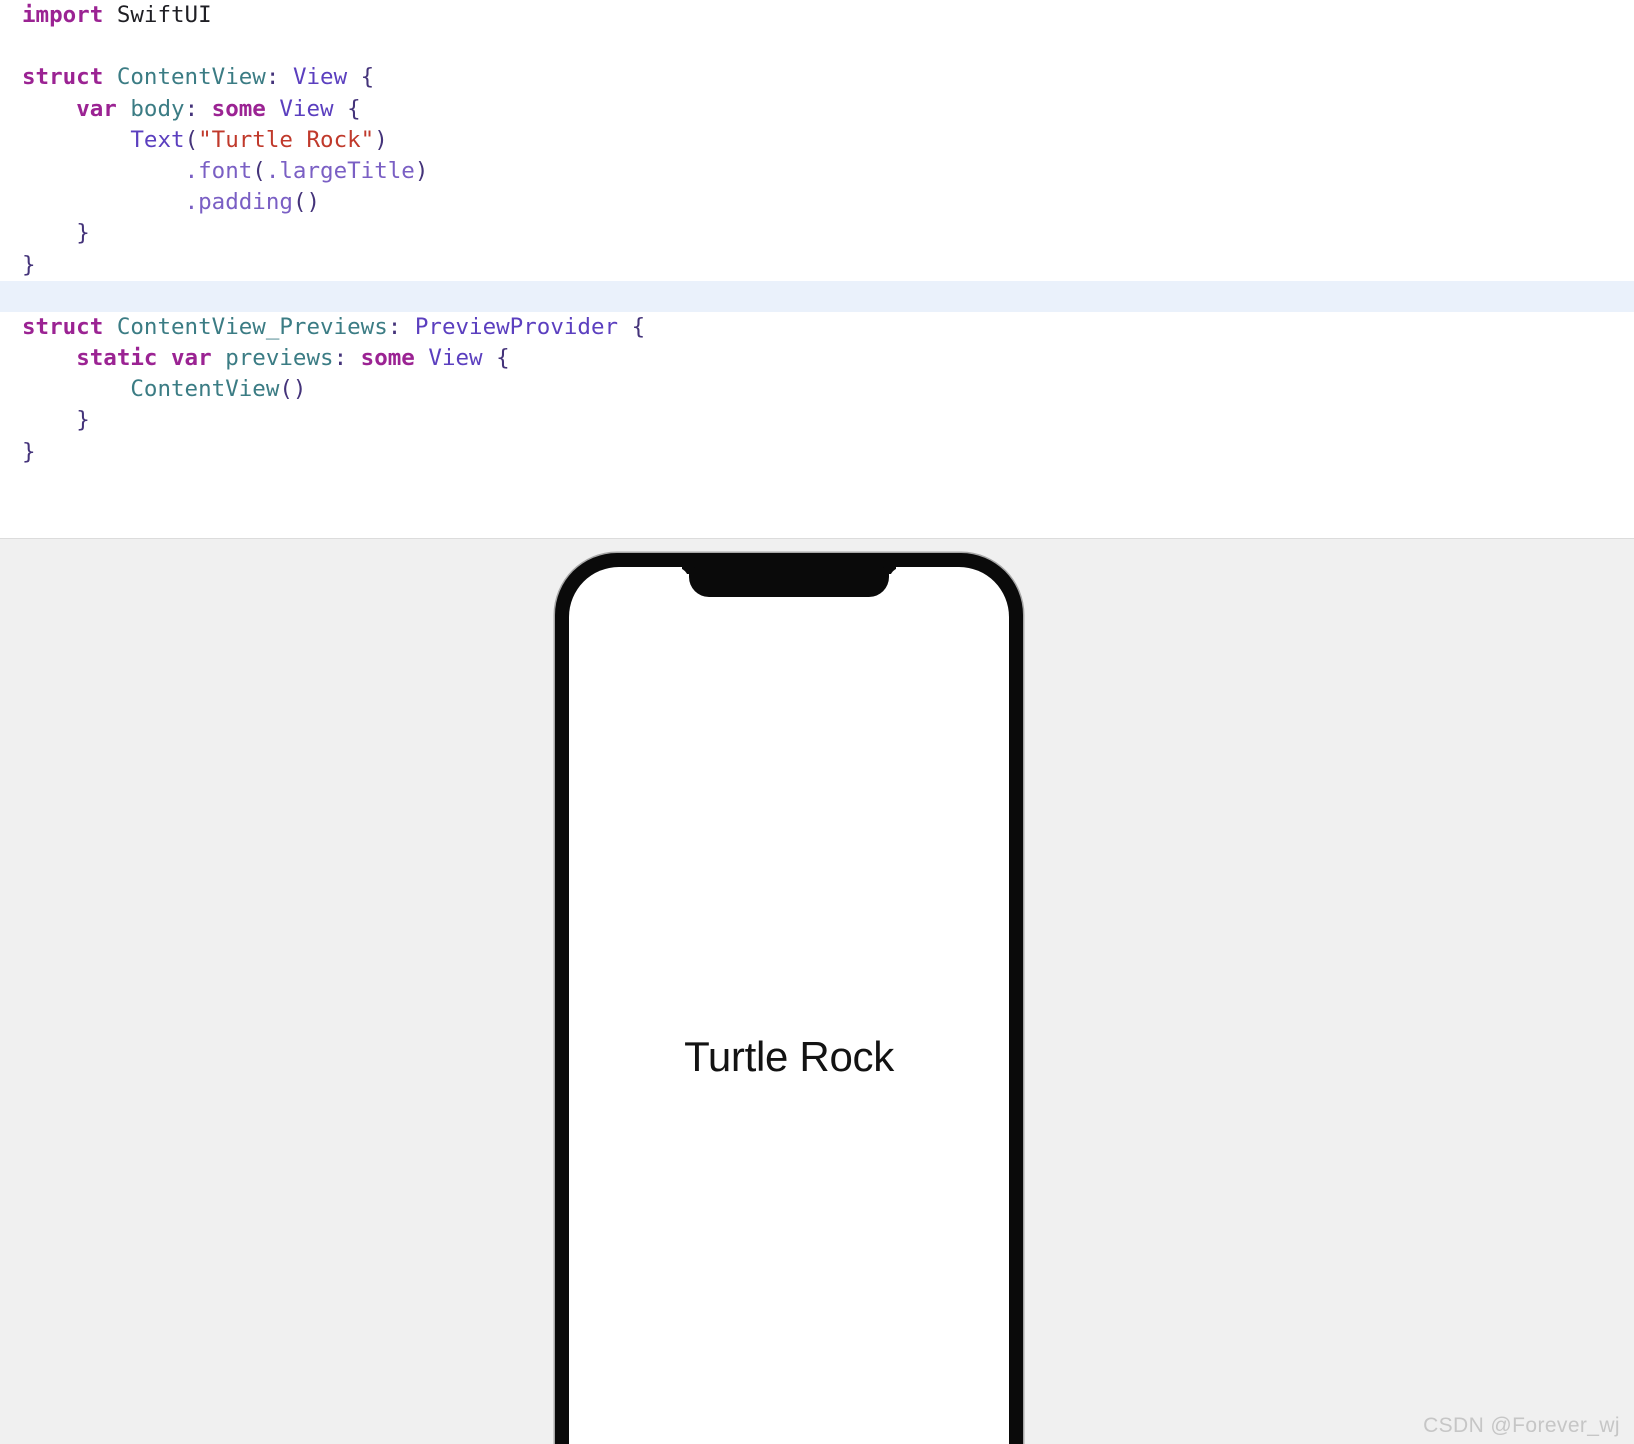  I want to click on code-token-kw: import, so click(63, 15).